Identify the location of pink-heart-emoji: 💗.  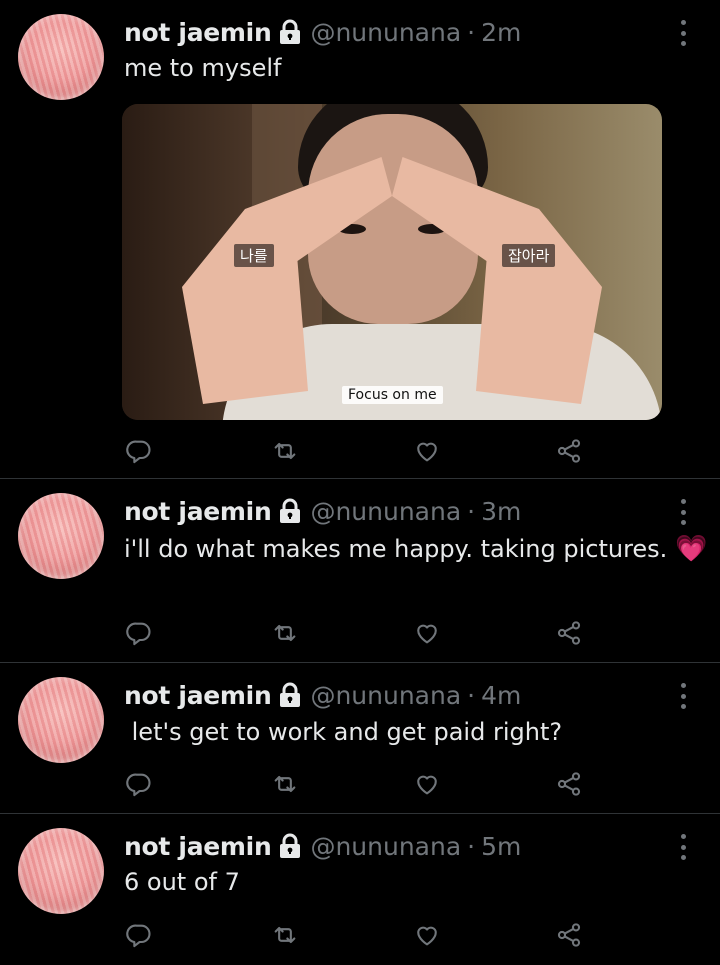
(691, 549).